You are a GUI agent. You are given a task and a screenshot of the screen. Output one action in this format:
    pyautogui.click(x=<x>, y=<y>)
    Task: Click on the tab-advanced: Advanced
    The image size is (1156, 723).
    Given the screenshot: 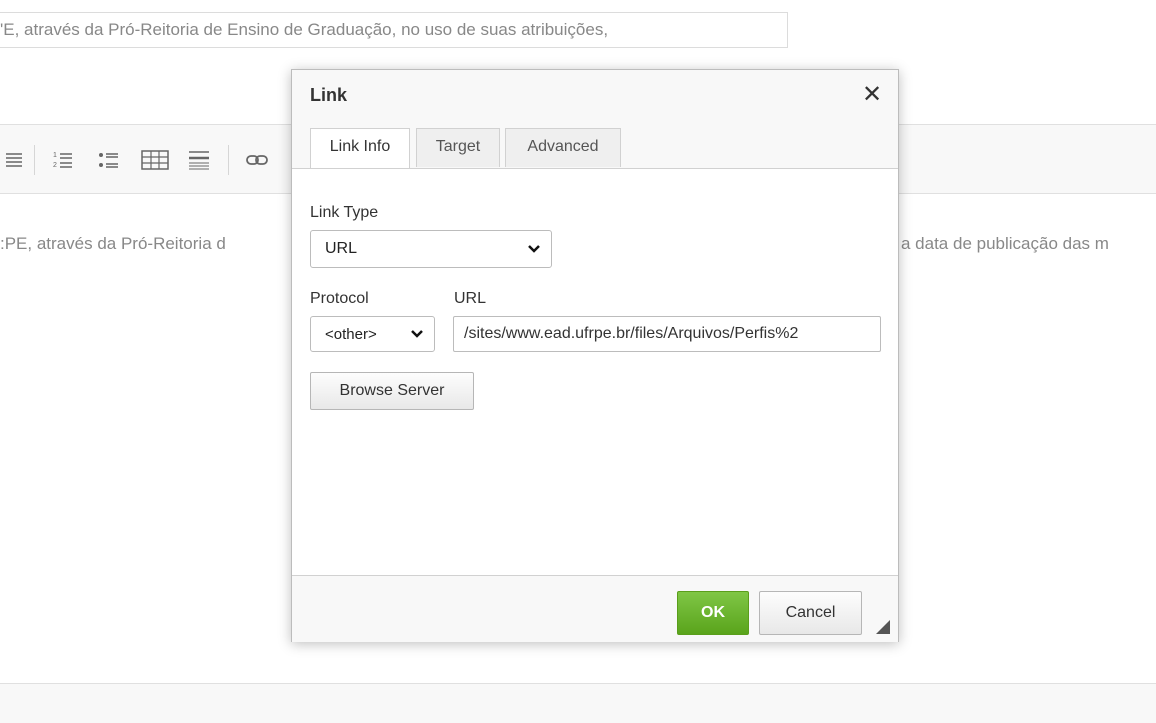 What is the action you would take?
    pyautogui.click(x=563, y=147)
    